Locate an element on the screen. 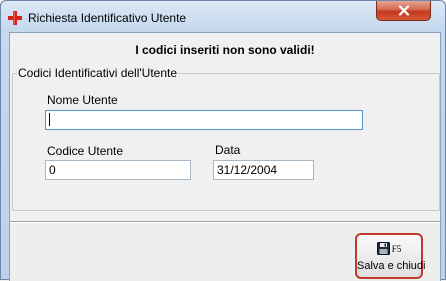  groupbox-legend: Codici Identificativi dell'Utente is located at coordinates (98, 73).